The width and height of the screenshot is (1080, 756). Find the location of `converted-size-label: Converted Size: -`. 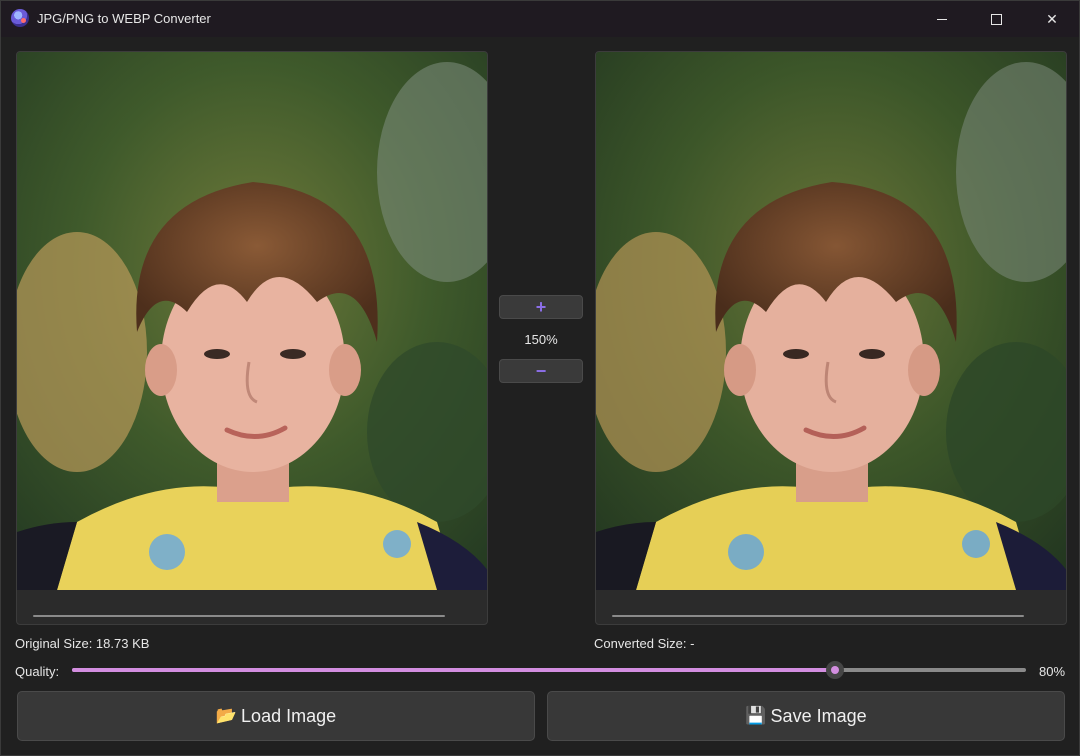

converted-size-label: Converted Size: - is located at coordinates (644, 643).